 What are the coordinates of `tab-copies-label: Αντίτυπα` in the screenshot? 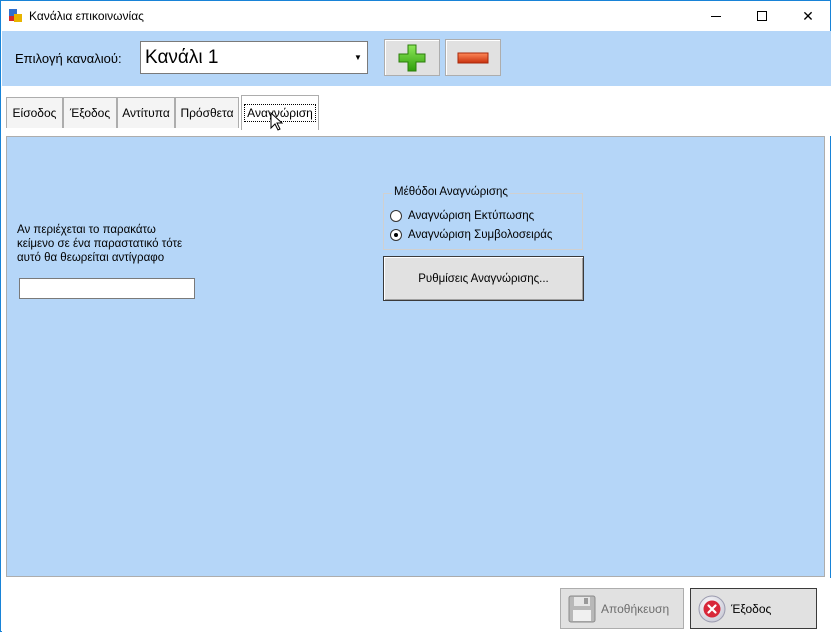 It's located at (146, 113).